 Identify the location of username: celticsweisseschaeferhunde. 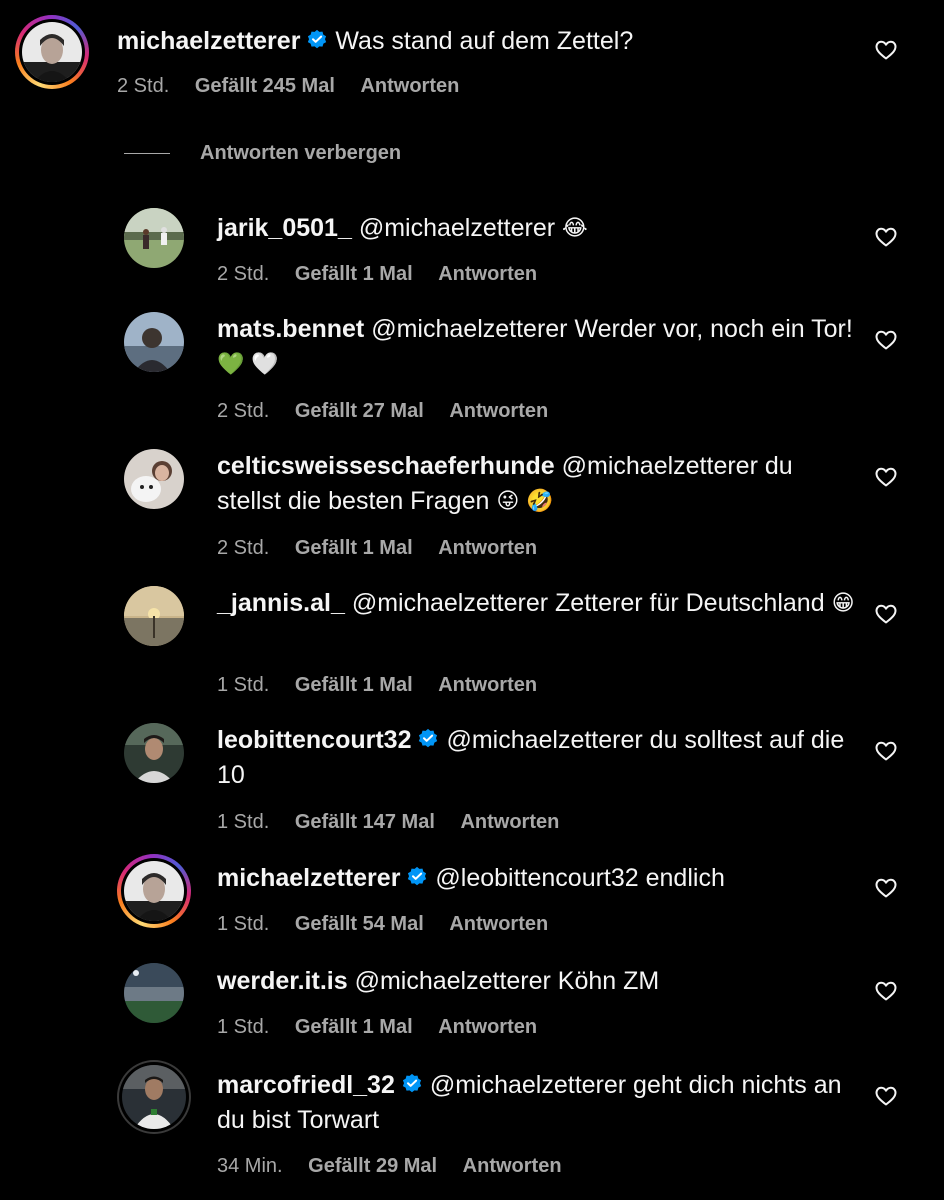
(386, 466).